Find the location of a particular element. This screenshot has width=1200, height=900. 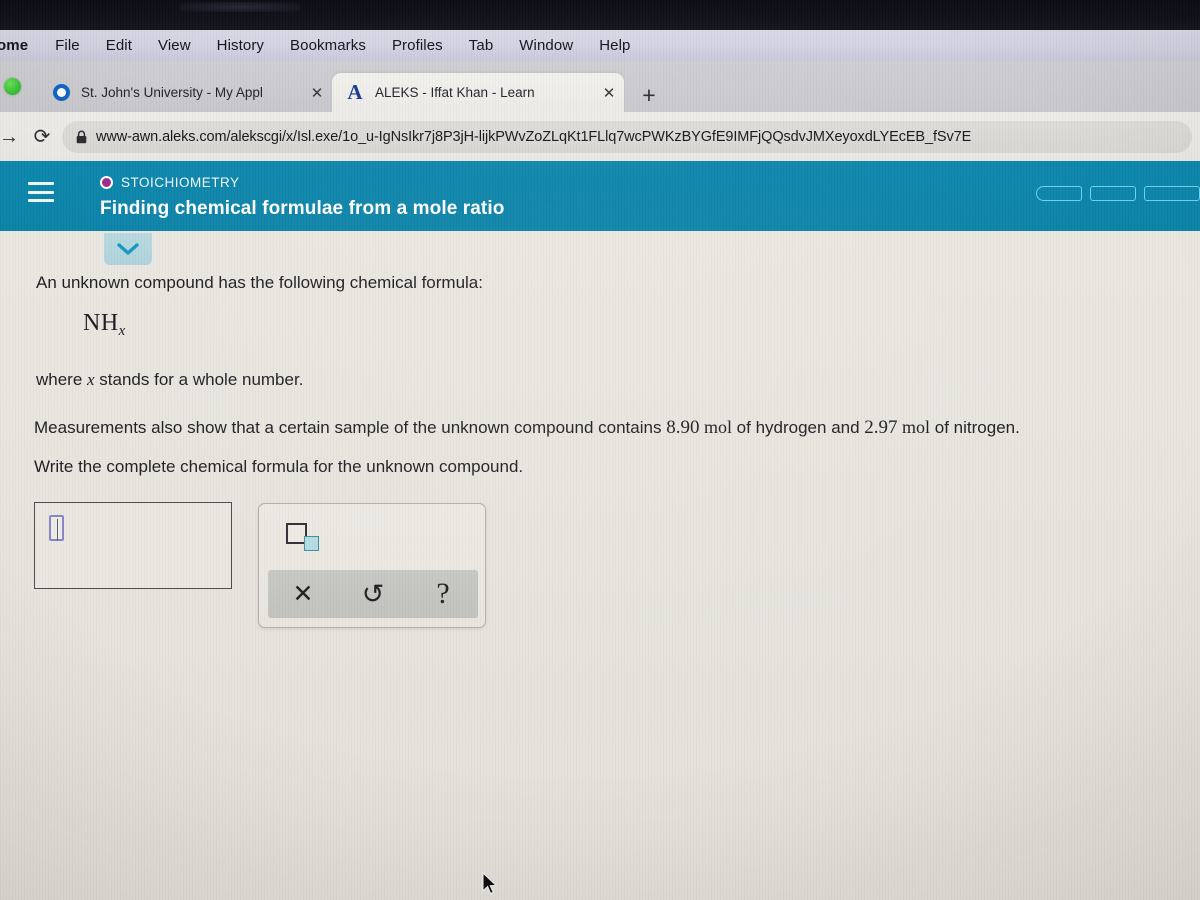

palette-action-bar: ✕ ↺ ? is located at coordinates (373, 594).